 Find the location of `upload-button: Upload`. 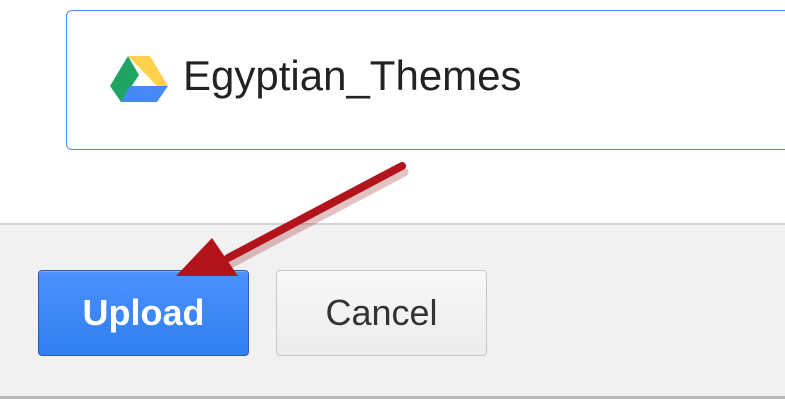

upload-button: Upload is located at coordinates (143, 313).